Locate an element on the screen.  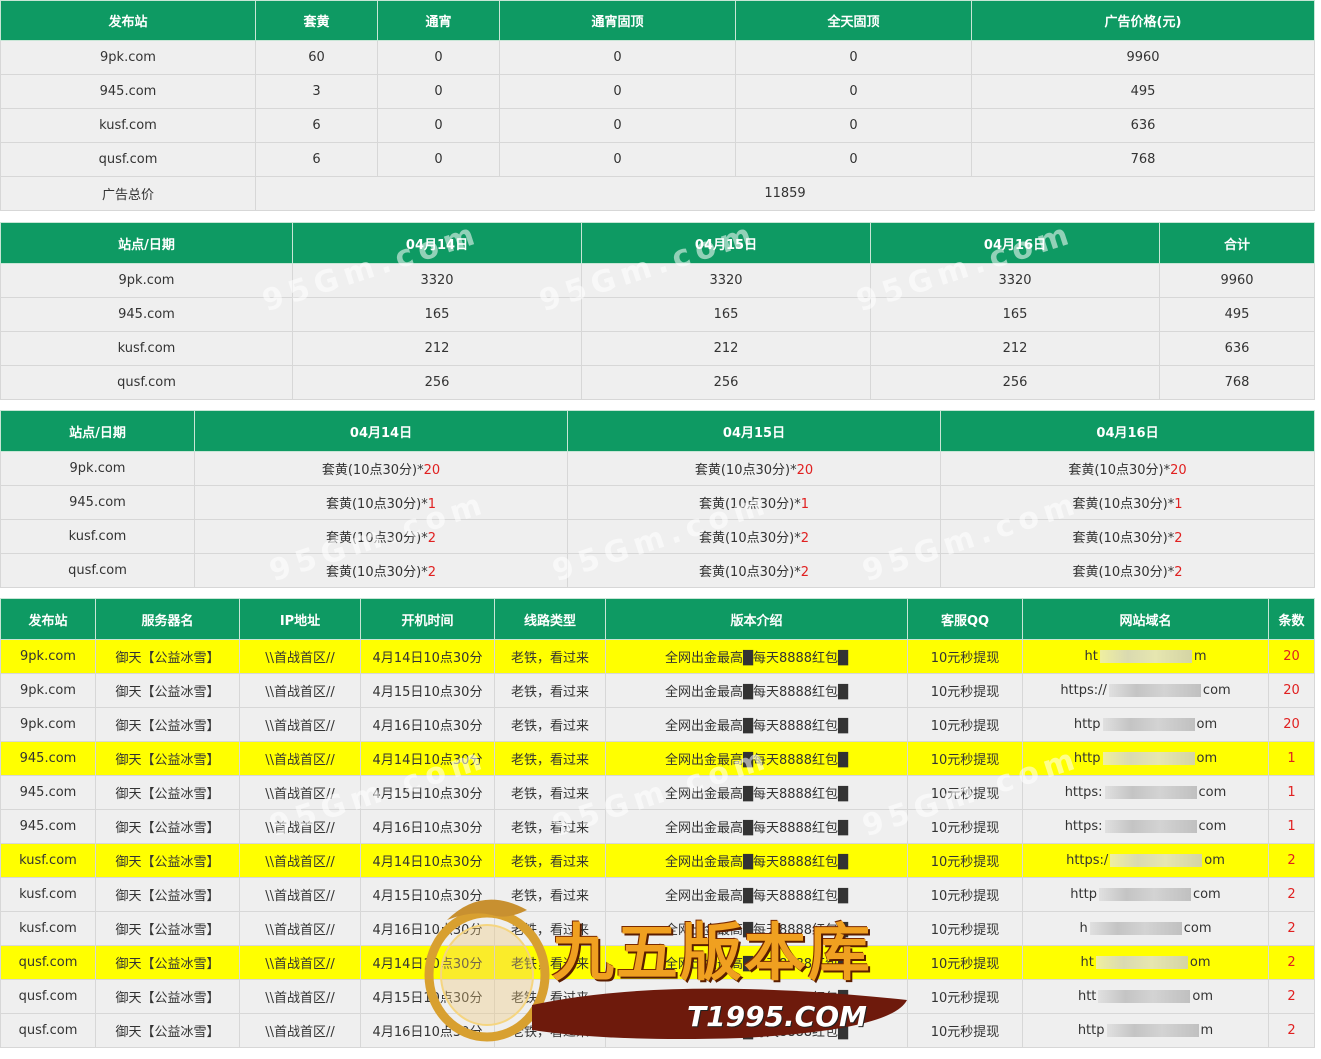
placement-cell: 套黄(10点30分)*20 is located at coordinates (1127, 468).